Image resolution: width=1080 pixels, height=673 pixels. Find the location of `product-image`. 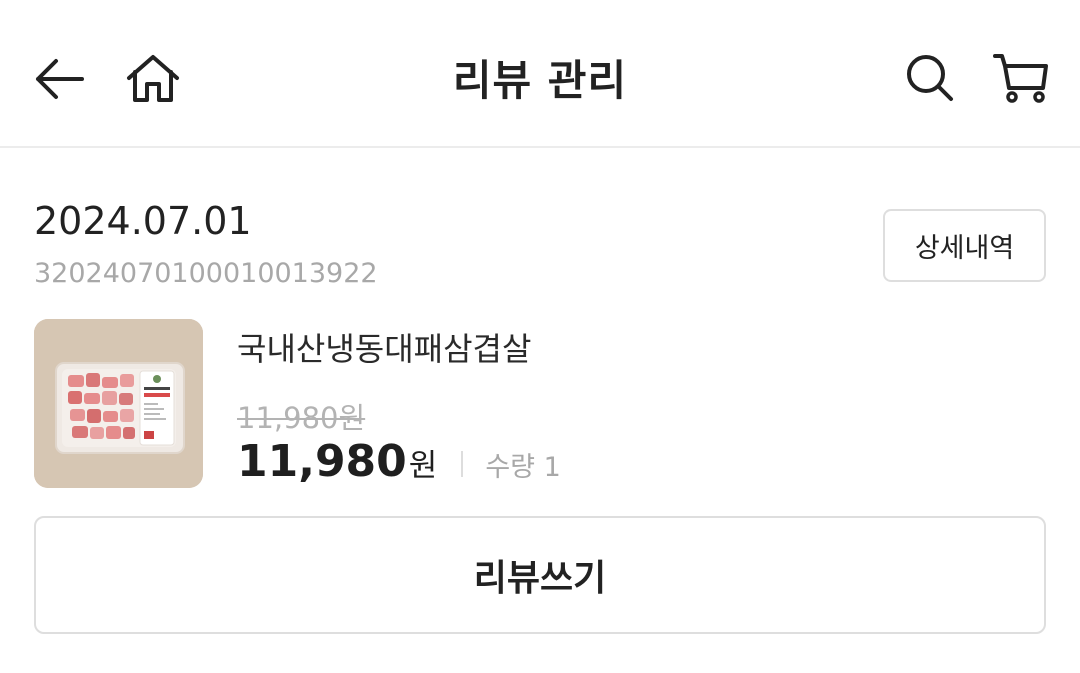

product-image is located at coordinates (118, 403).